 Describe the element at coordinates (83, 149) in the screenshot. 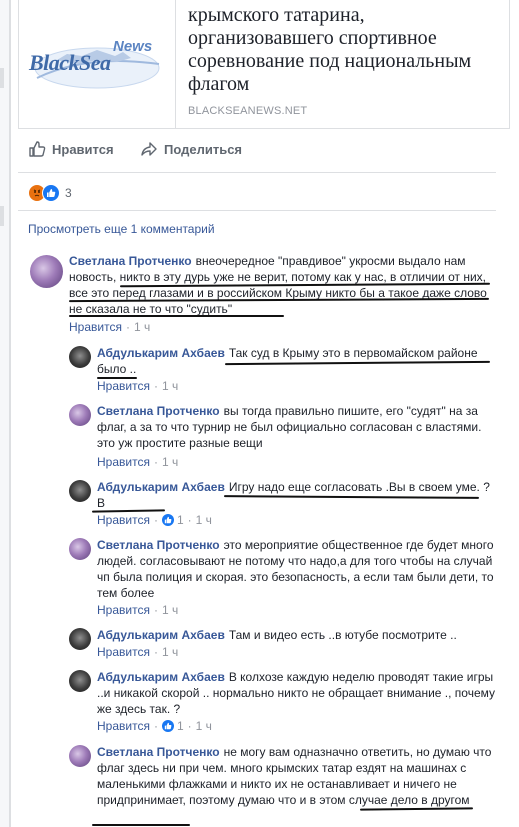

I see `like-button-label: Нравится` at that location.